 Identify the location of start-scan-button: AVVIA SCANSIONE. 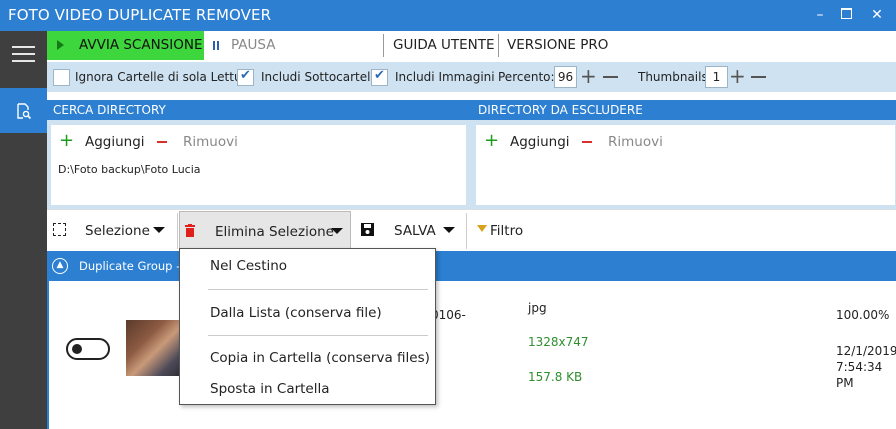
(125, 45).